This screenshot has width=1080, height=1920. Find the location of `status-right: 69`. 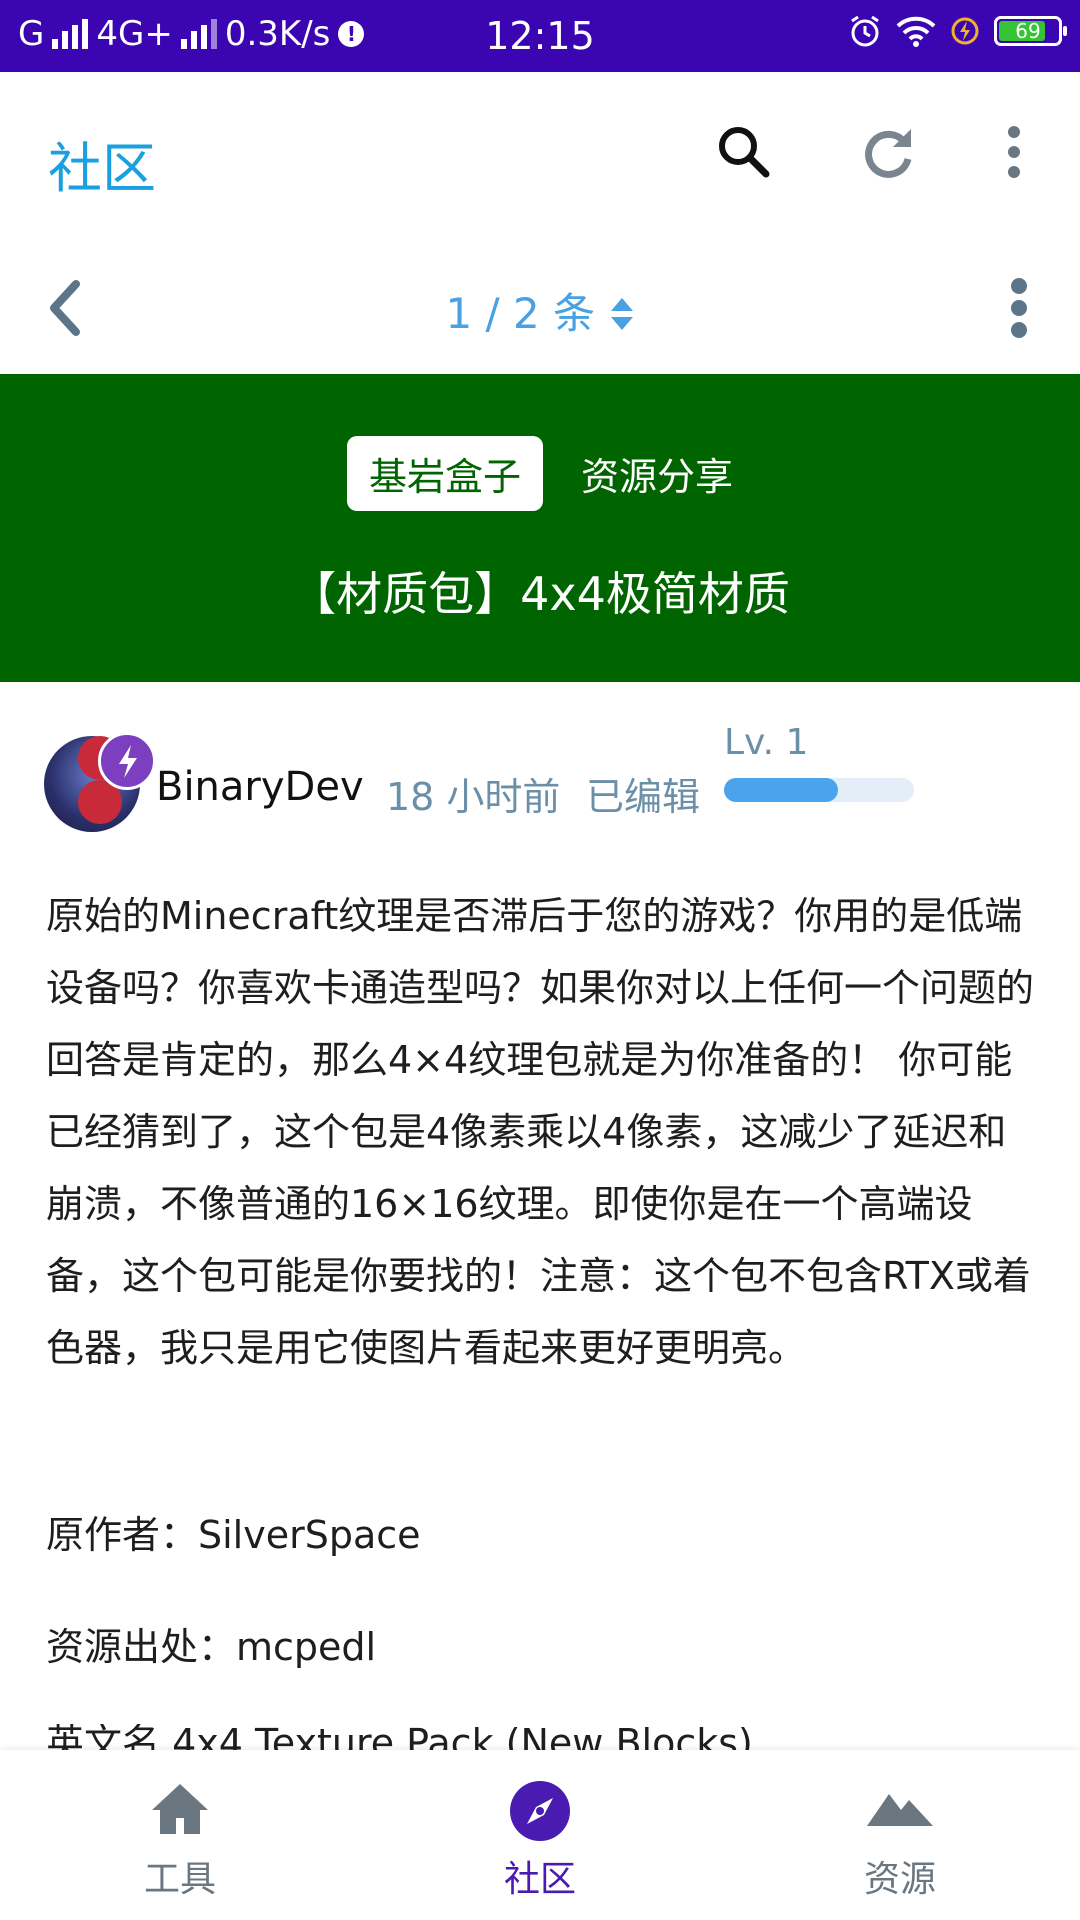

status-right: 69 is located at coordinates (957, 31).